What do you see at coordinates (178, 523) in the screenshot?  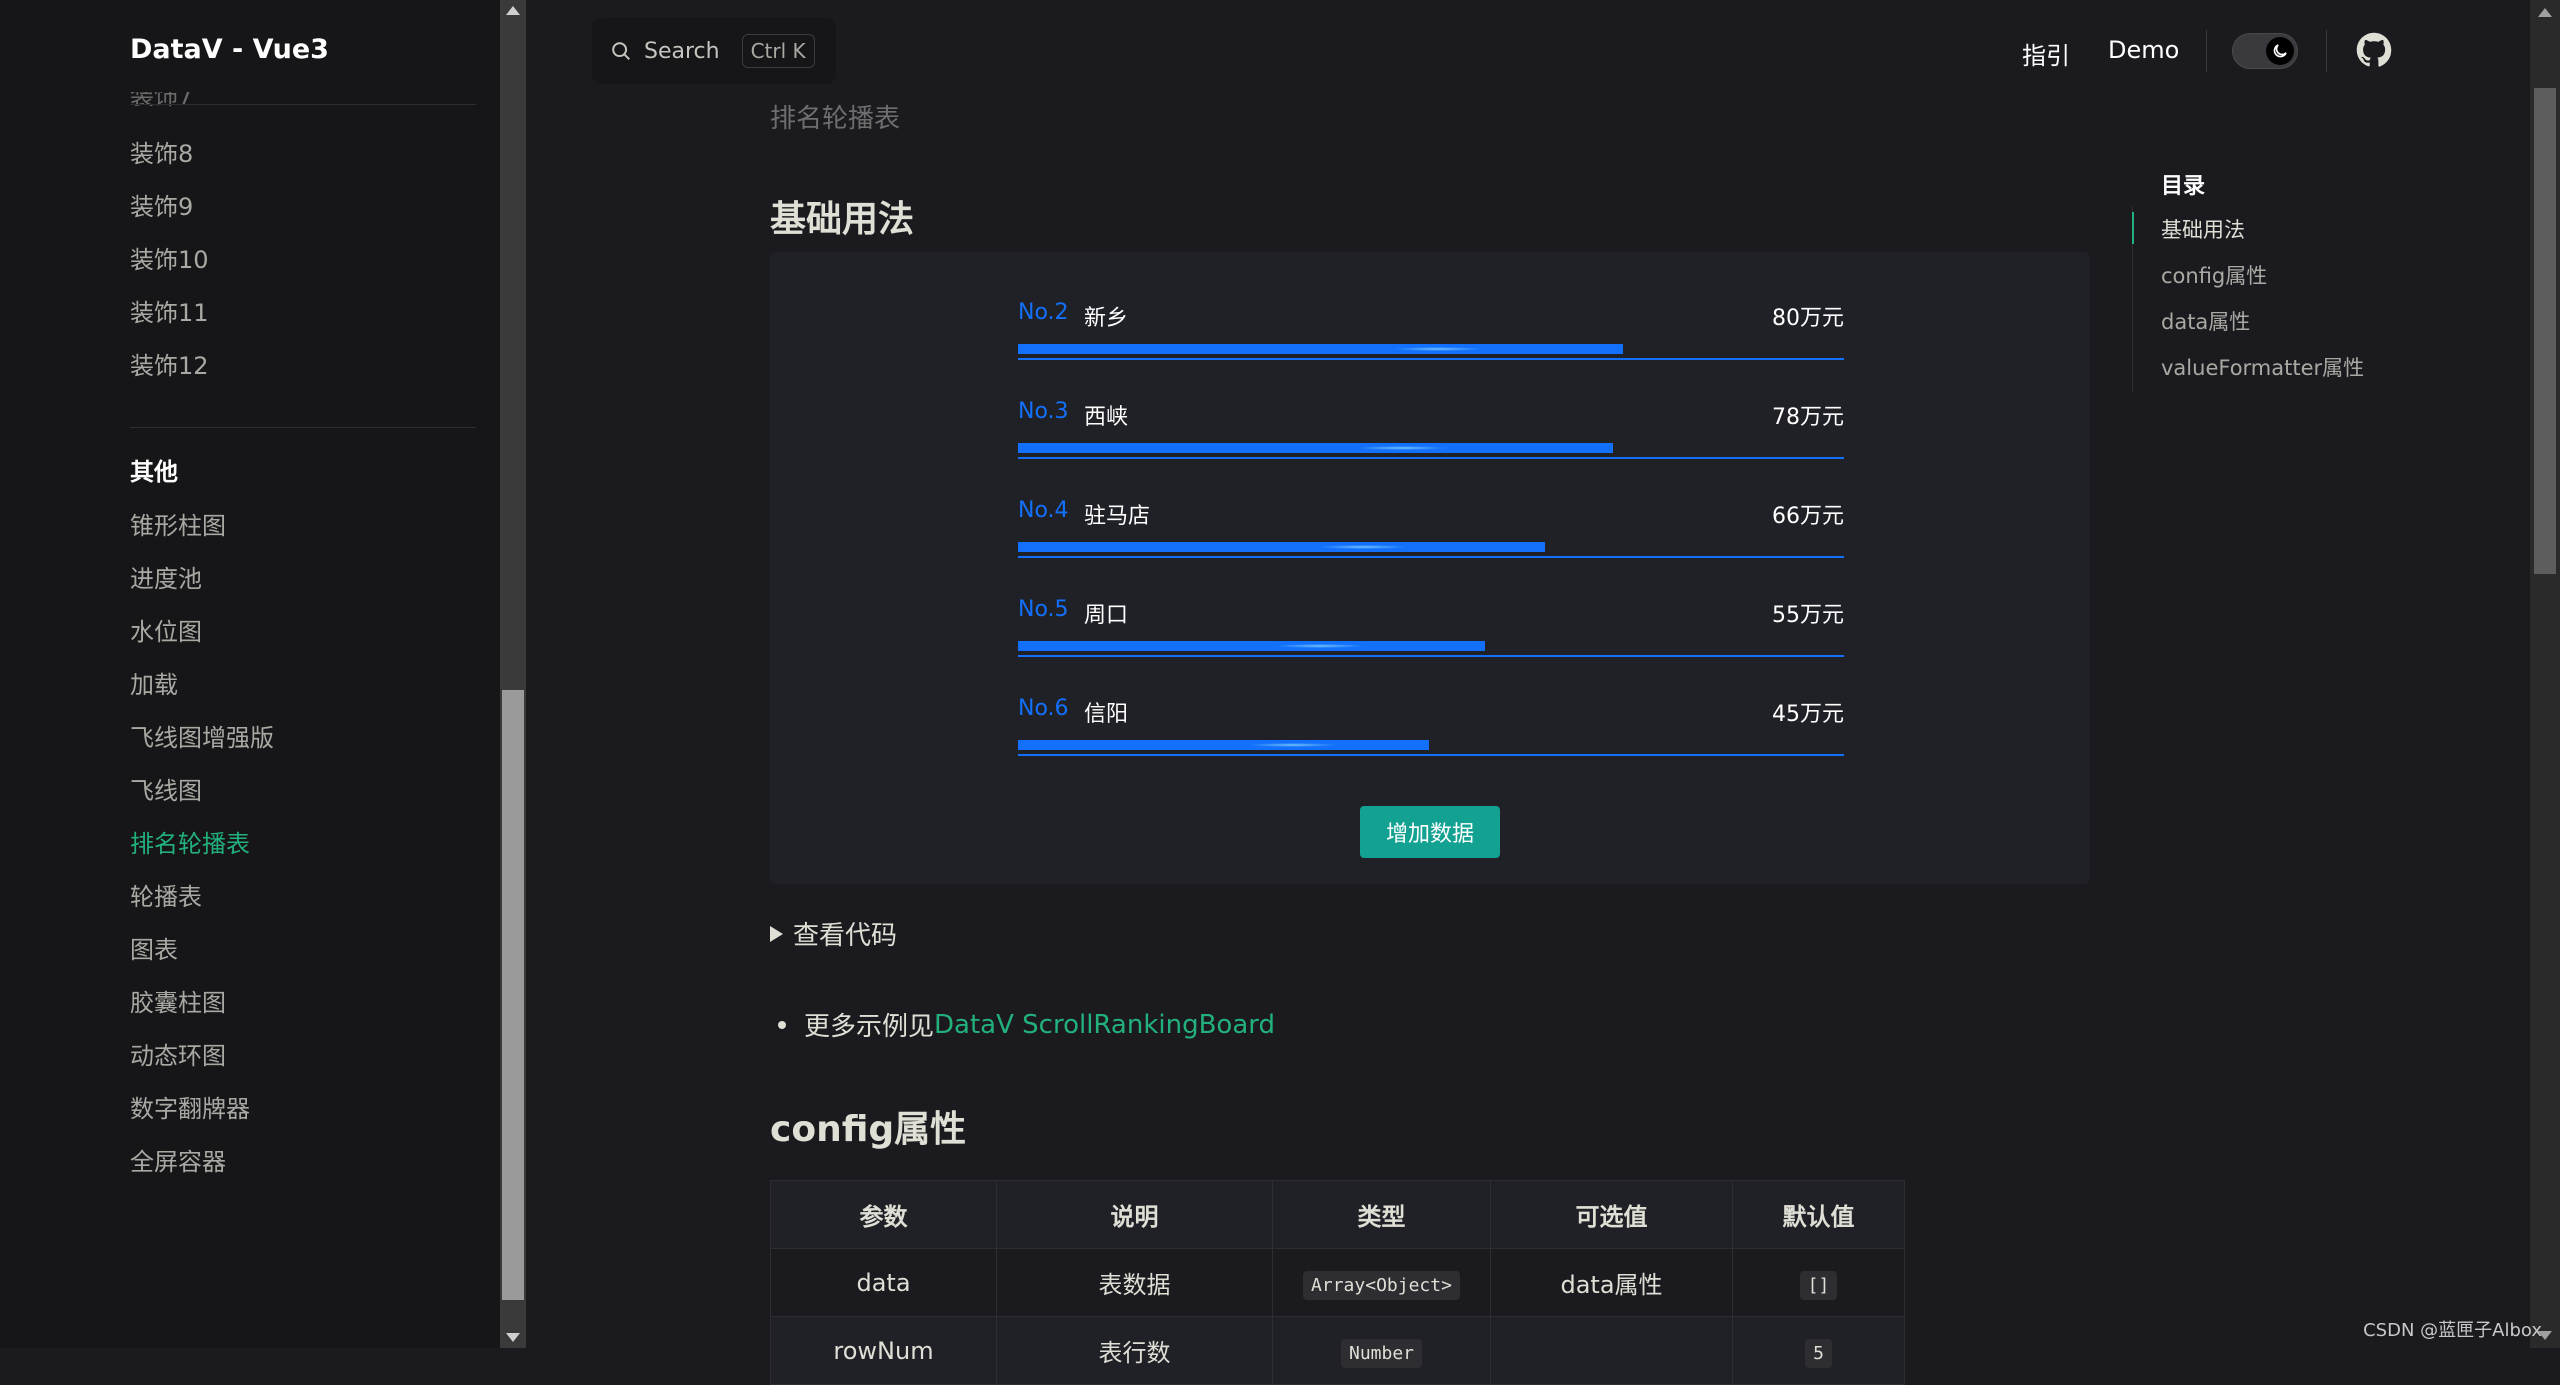 I see `sidebar-item-cone-column: 锥形柱图` at bounding box center [178, 523].